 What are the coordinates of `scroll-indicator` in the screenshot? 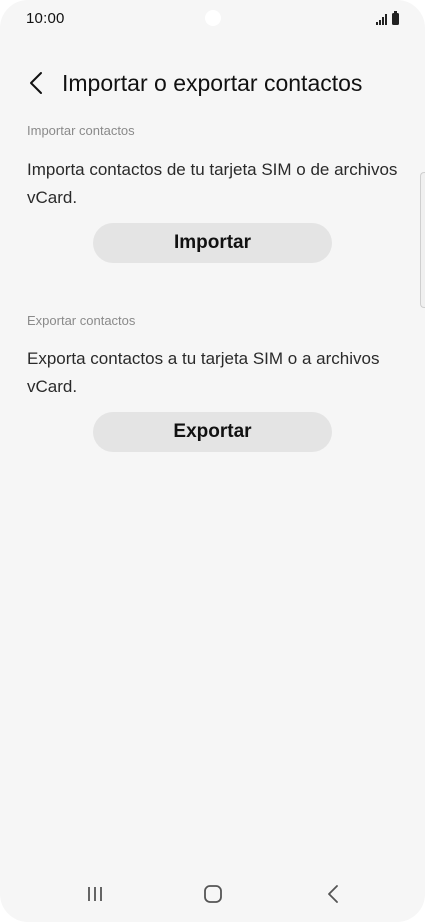 It's located at (422, 240).